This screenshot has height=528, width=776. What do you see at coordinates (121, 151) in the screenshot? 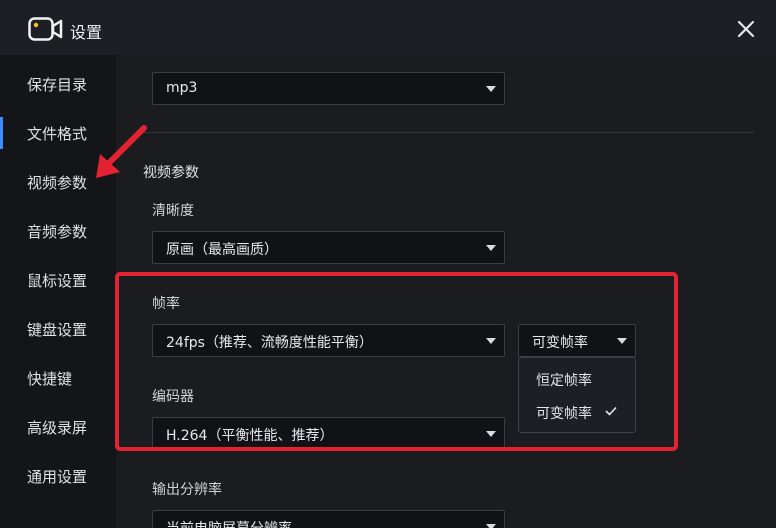
I see `annotation-arrow-icon` at bounding box center [121, 151].